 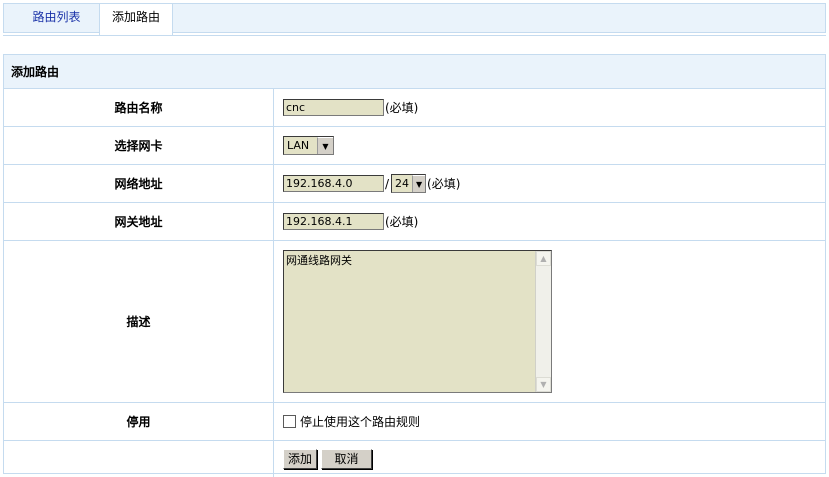 What do you see at coordinates (139, 145) in the screenshot?
I see `nic-label: 选择网卡` at bounding box center [139, 145].